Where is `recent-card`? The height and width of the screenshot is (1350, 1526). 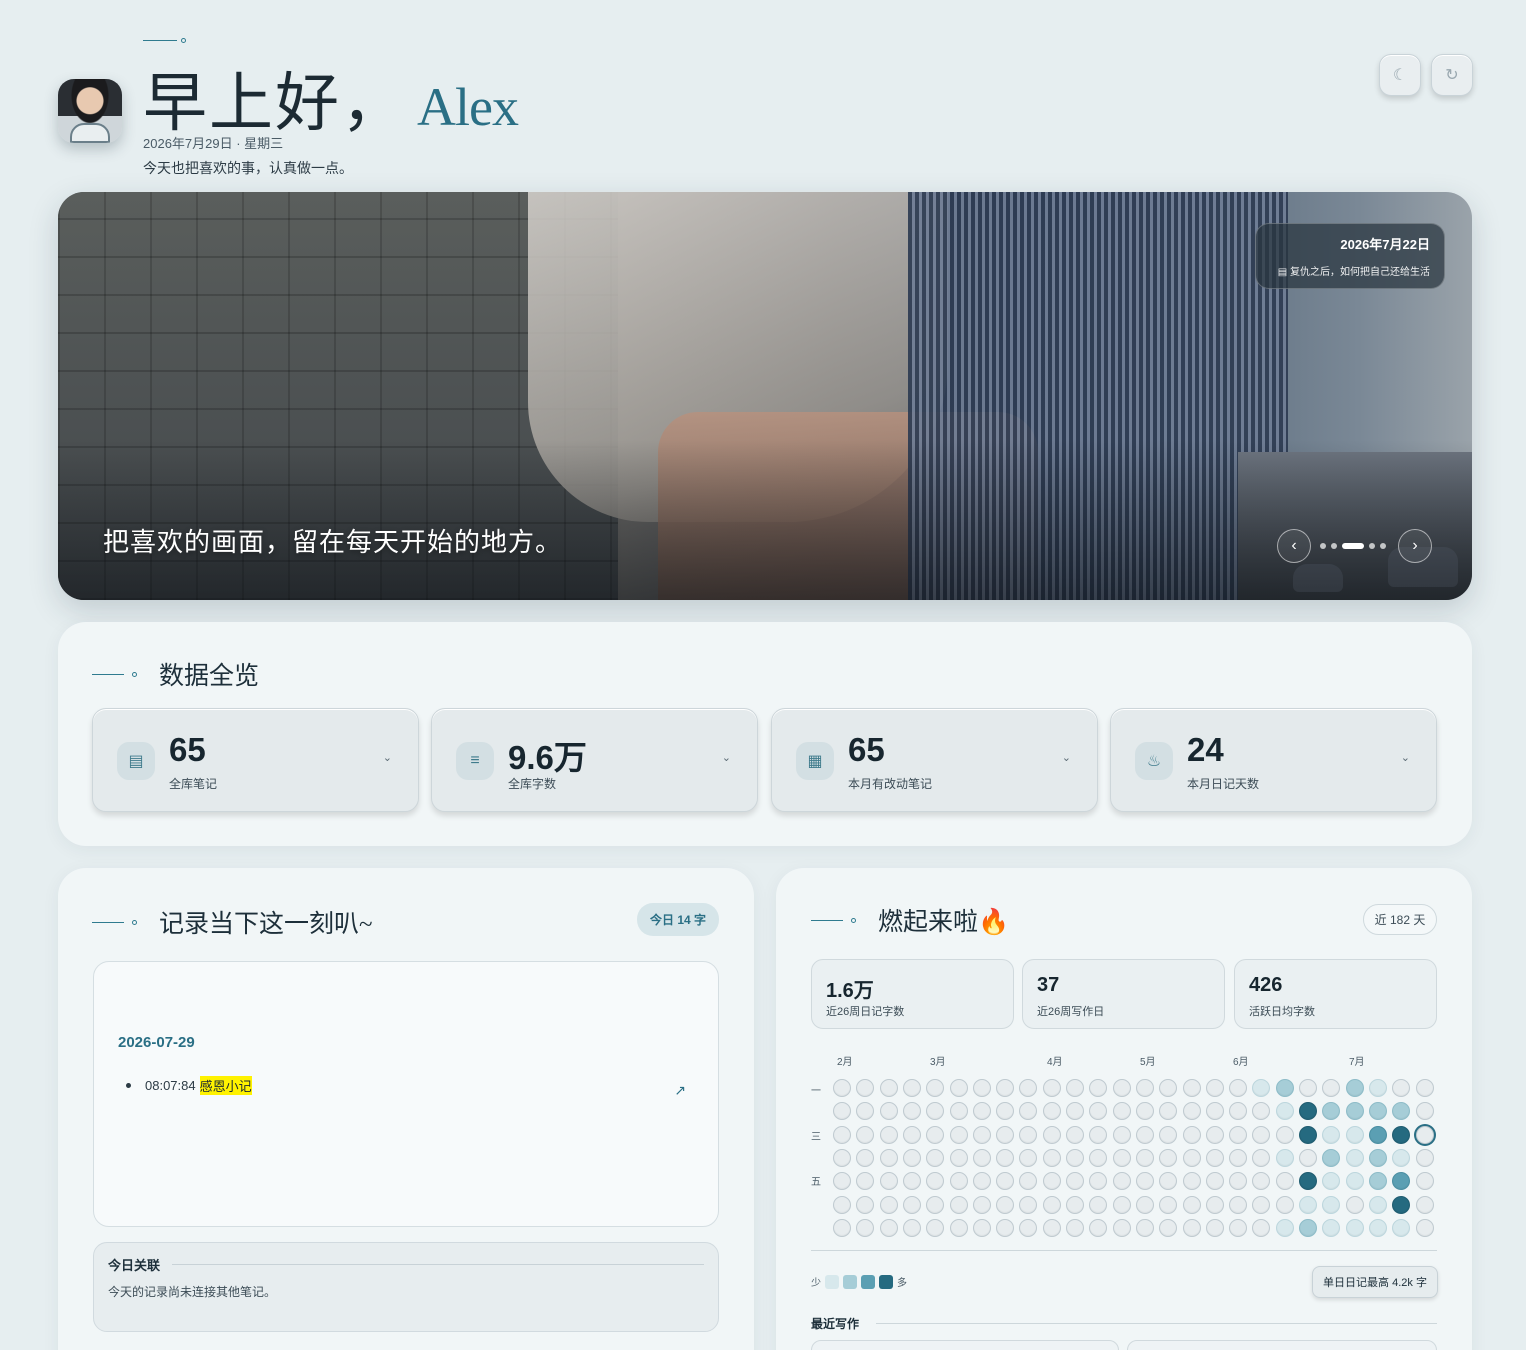 recent-card is located at coordinates (1282, 1345).